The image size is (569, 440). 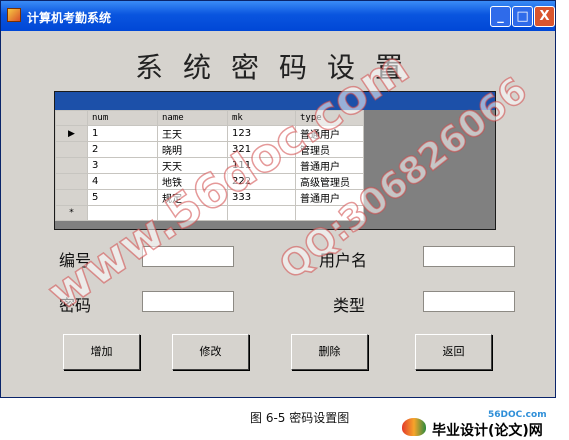 I want to click on close-button: X, so click(x=544, y=16).